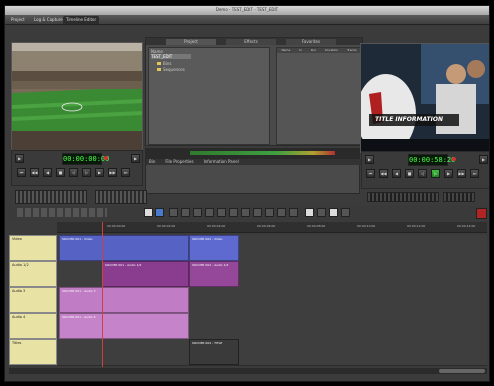 The height and width of the screenshot is (386, 494). What do you see at coordinates (197, 212) in the screenshot?
I see `slide-tool-icon` at bounding box center [197, 212].